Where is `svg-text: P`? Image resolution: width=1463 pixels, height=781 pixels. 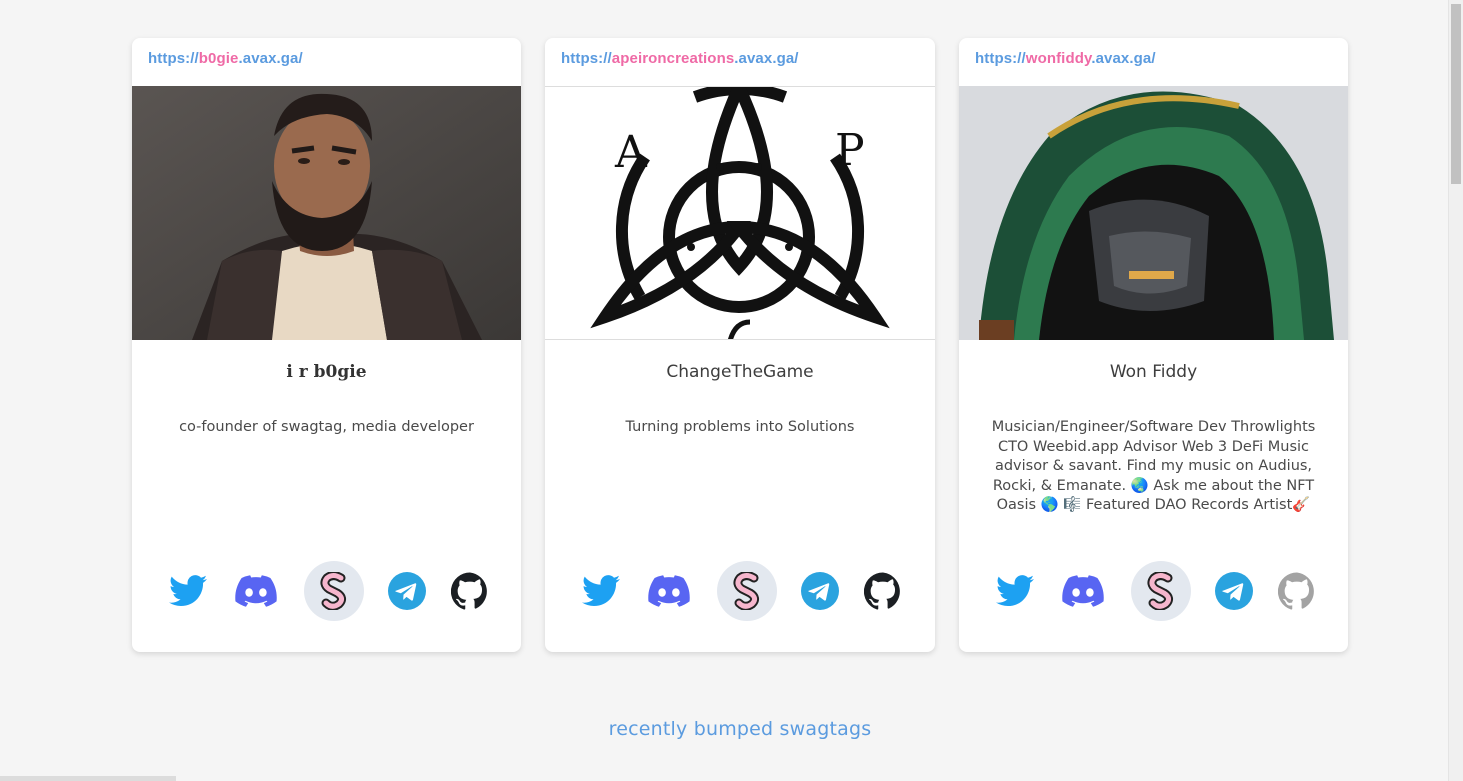
svg-text: P is located at coordinates (850, 150).